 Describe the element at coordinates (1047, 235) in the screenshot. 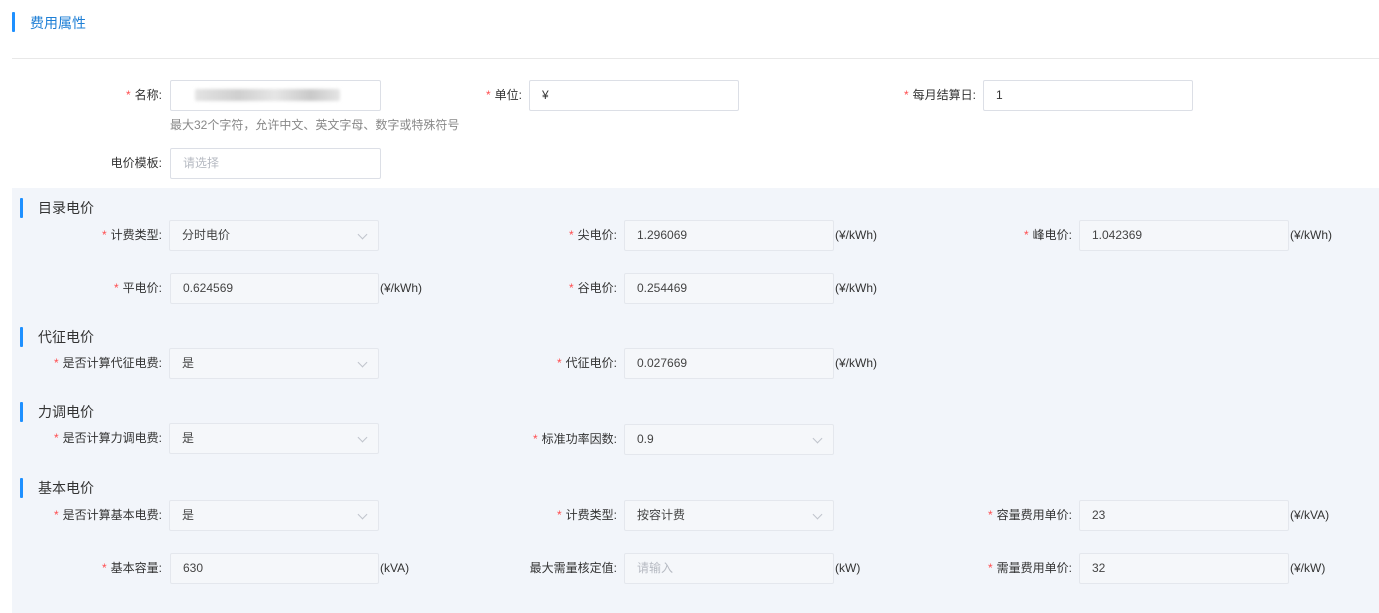

I see `peak-price-label: * 峰电价:` at that location.